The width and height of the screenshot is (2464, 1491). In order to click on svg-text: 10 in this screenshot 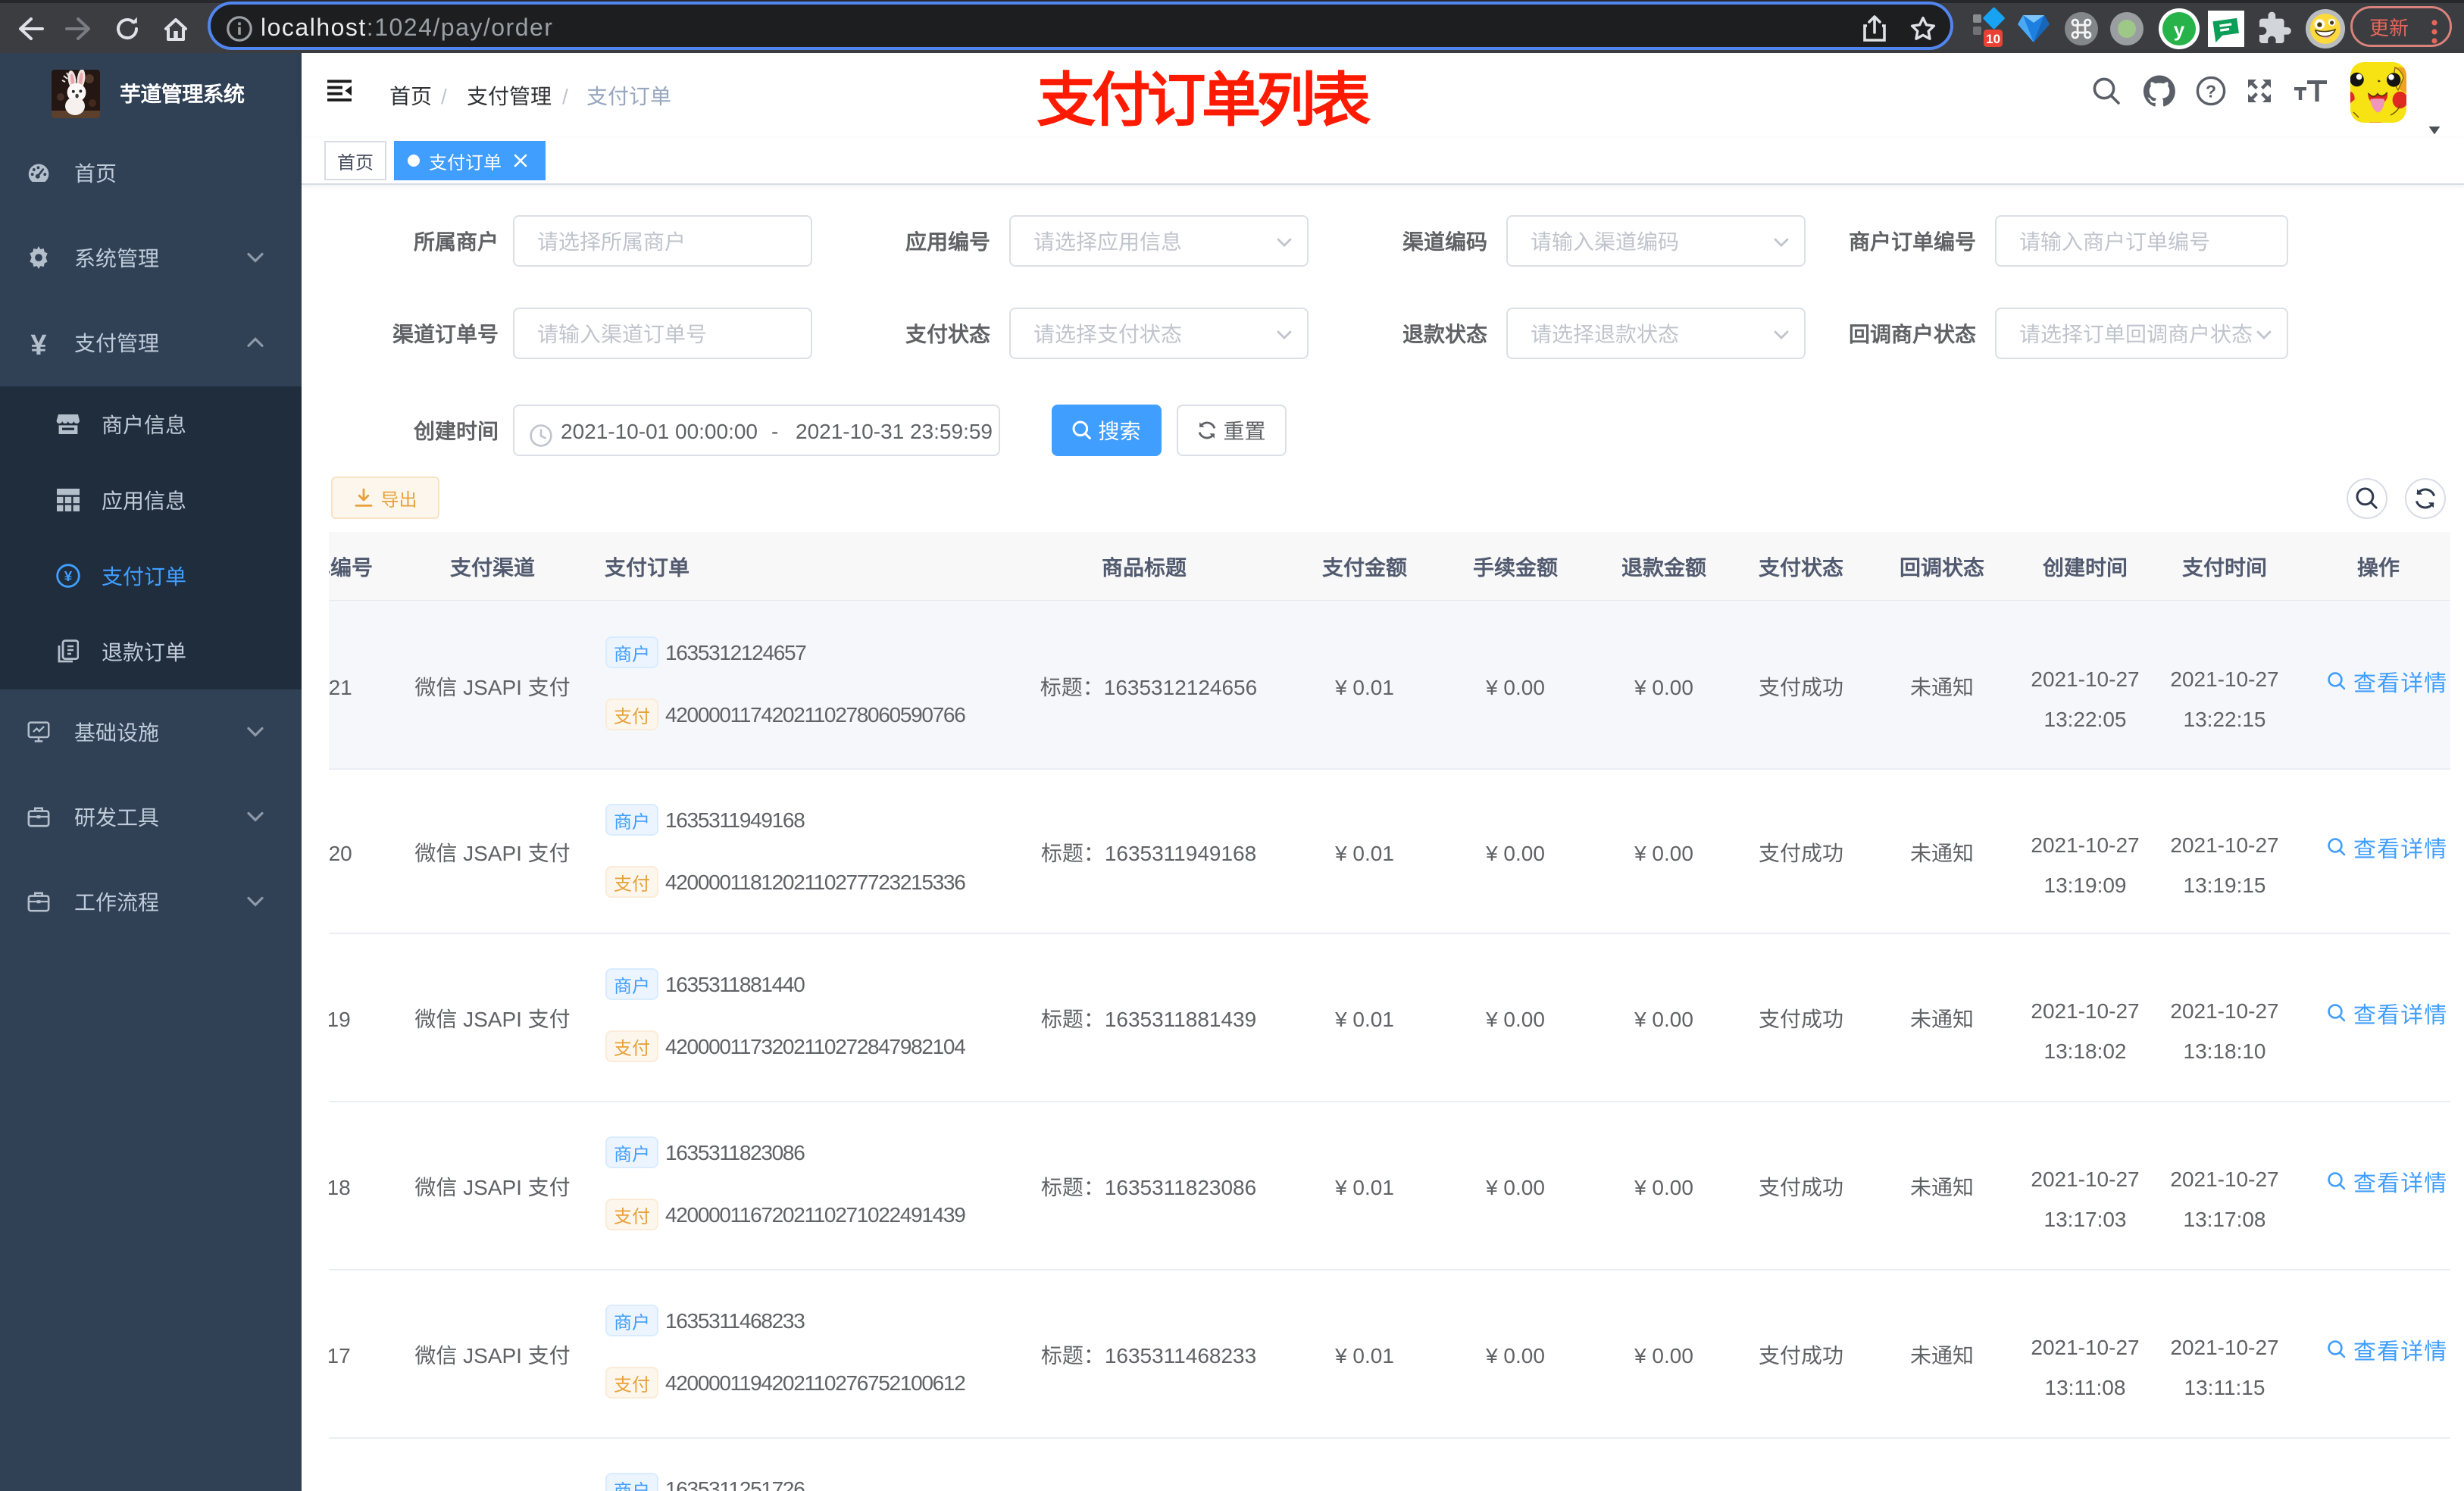, I will do `click(1993, 37)`.